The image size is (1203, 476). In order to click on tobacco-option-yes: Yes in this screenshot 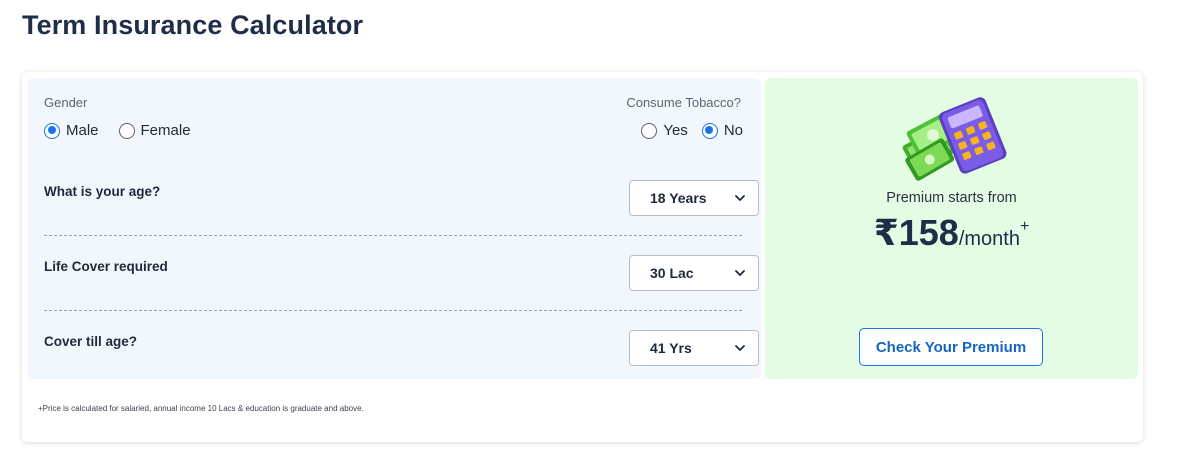, I will do `click(664, 130)`.